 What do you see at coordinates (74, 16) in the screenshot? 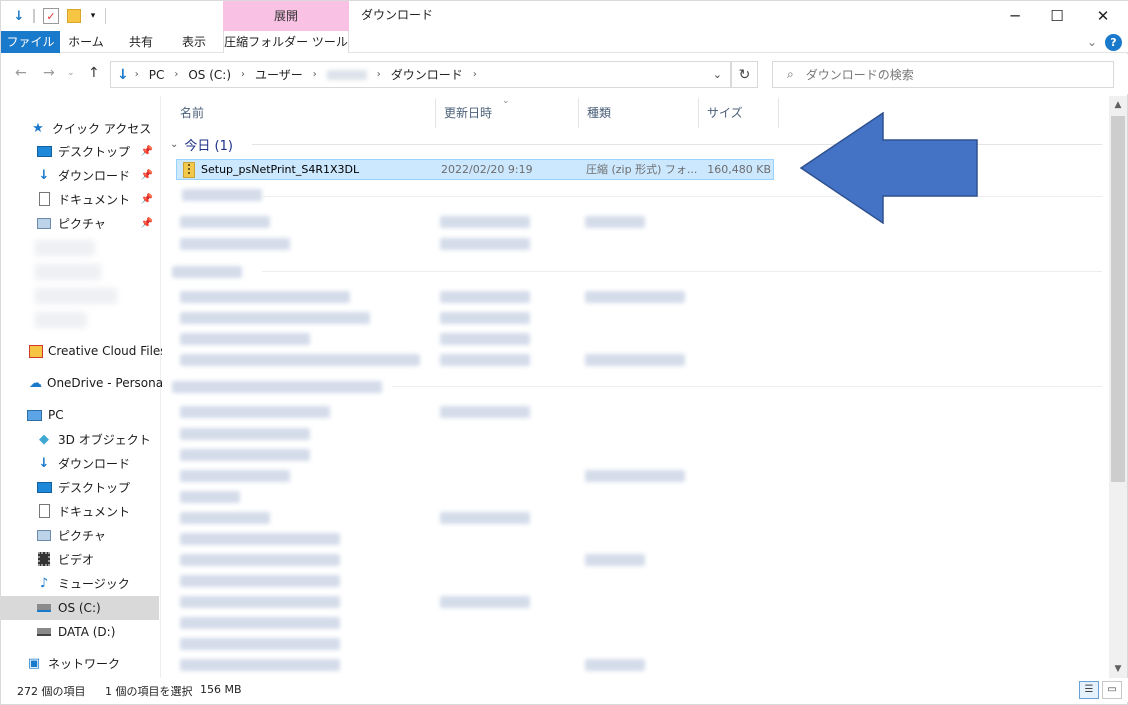
I see `new-folder-icon` at bounding box center [74, 16].